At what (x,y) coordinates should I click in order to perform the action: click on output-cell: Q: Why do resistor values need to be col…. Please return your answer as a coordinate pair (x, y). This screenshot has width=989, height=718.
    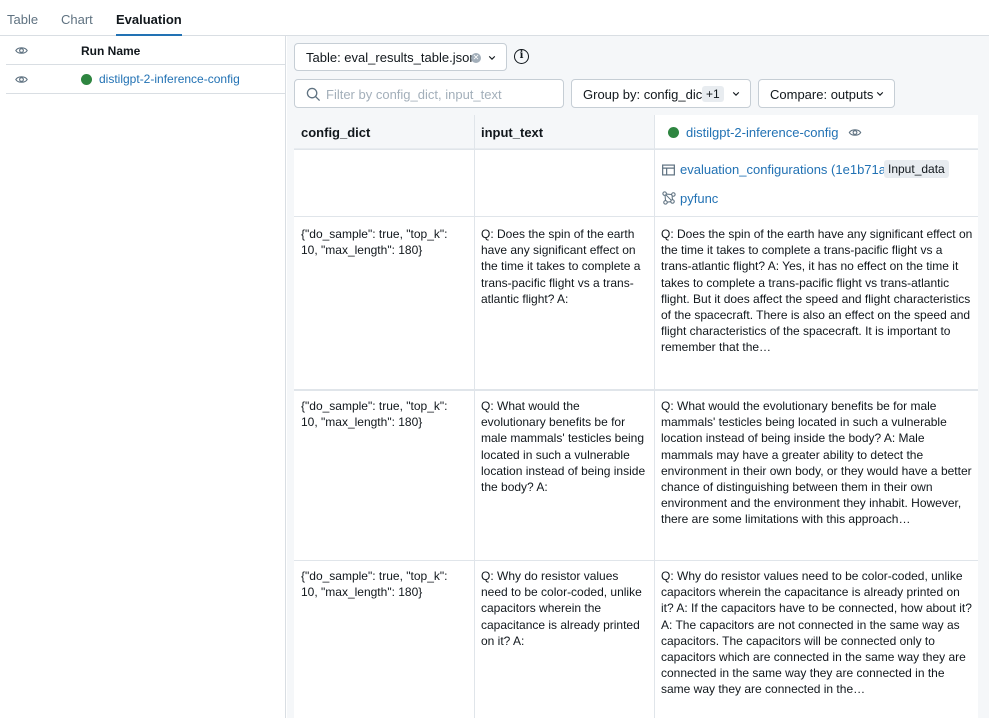
    Looking at the image, I should click on (817, 633).